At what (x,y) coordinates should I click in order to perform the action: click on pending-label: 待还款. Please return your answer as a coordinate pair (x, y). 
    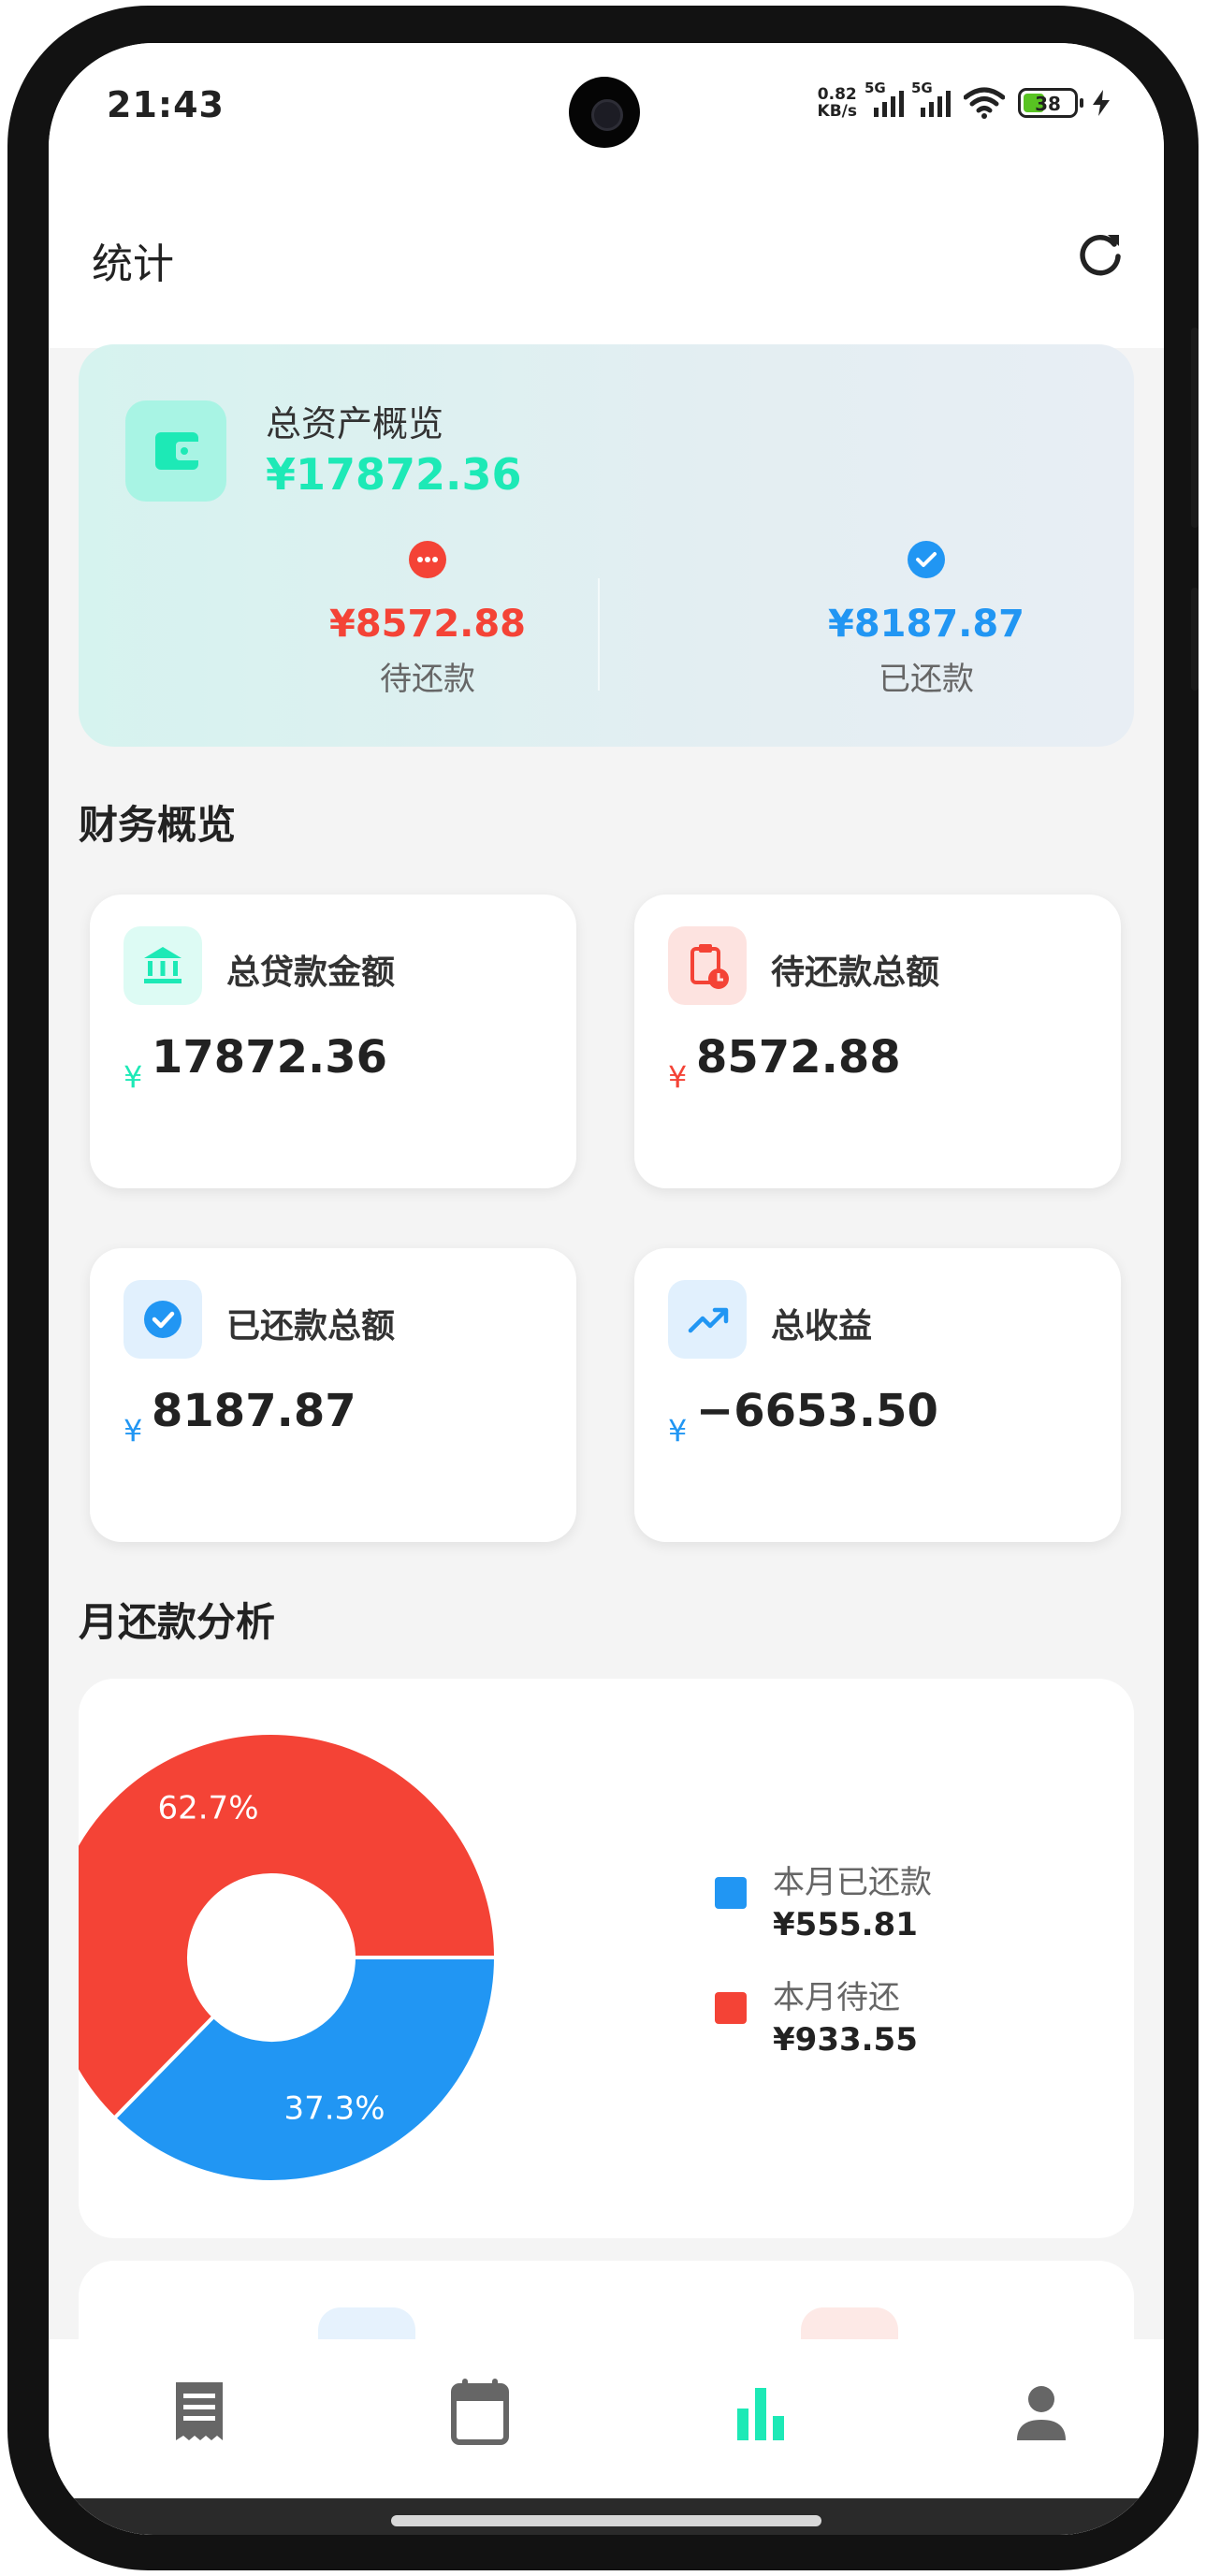
    Looking at the image, I should click on (427, 679).